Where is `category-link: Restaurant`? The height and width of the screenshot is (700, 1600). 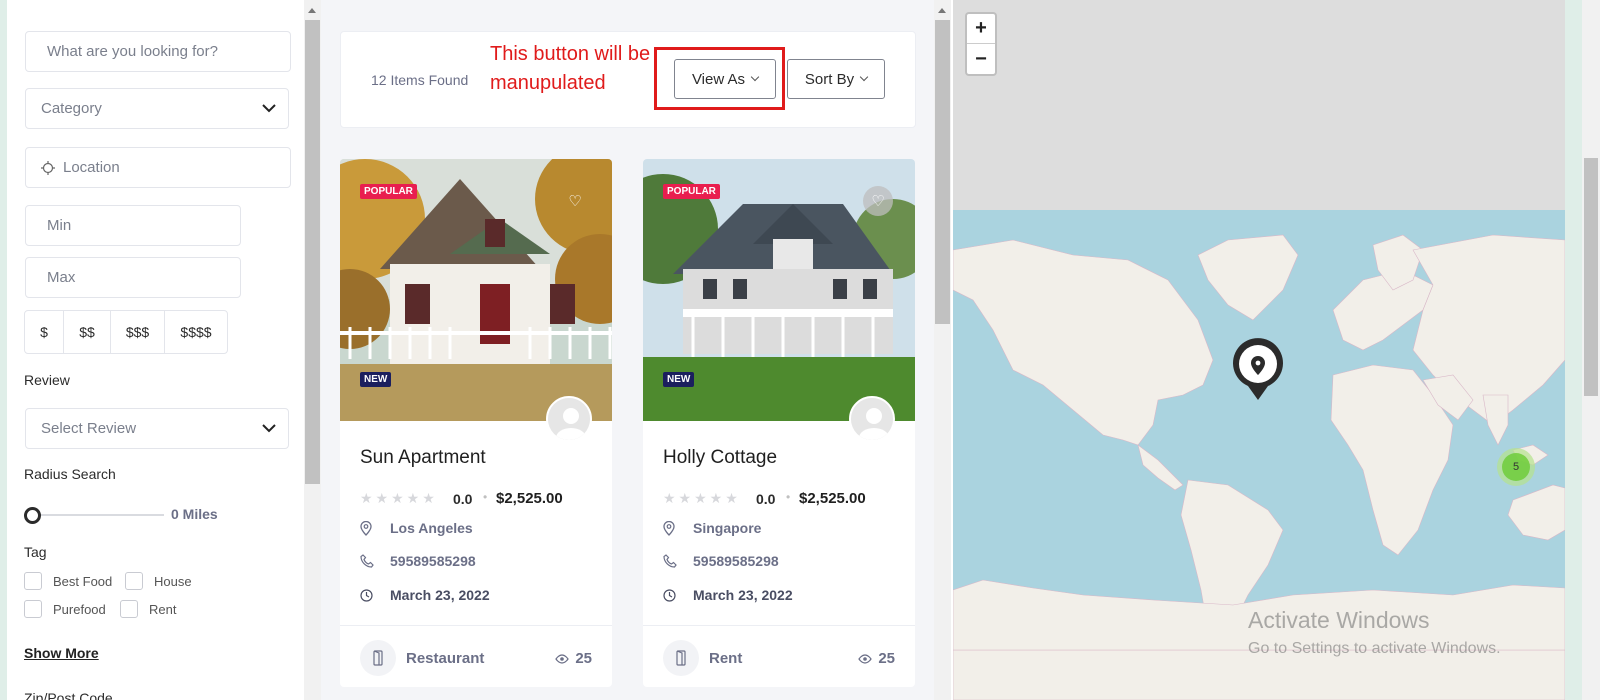
category-link: Restaurant is located at coordinates (445, 658).